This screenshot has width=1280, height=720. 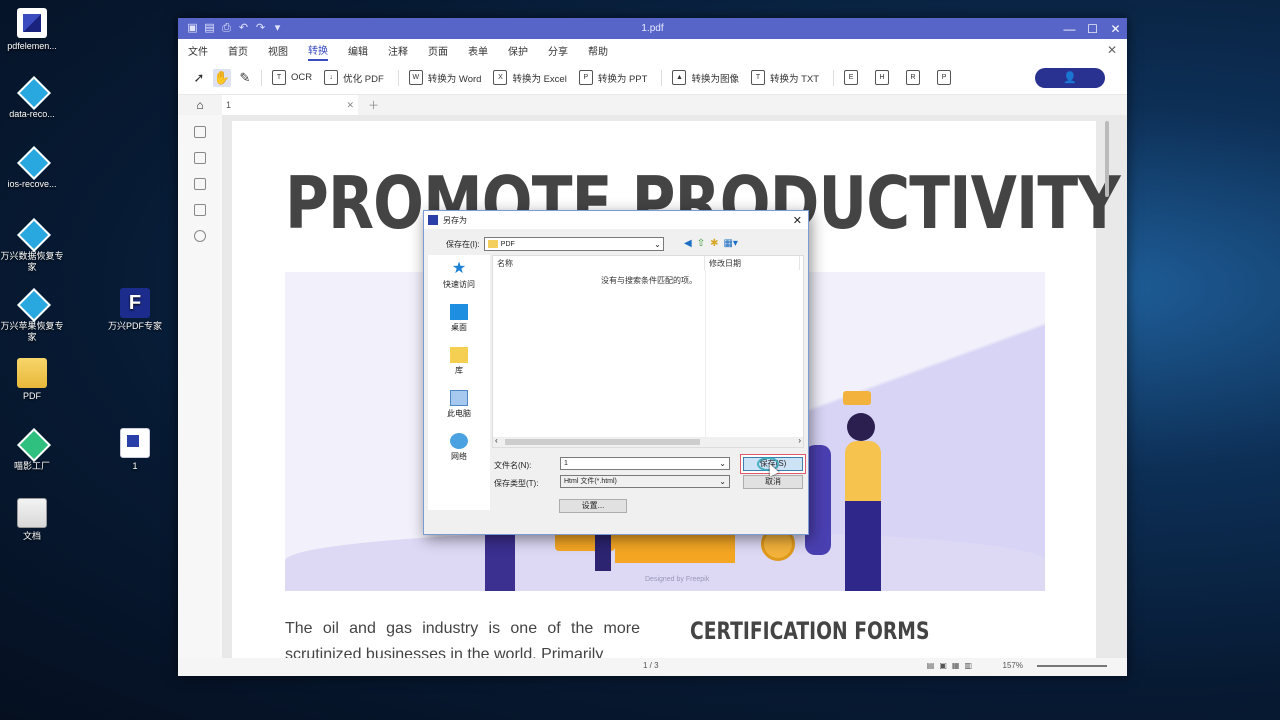 I want to click on maximize-button: ☐, so click(x=1092, y=29).